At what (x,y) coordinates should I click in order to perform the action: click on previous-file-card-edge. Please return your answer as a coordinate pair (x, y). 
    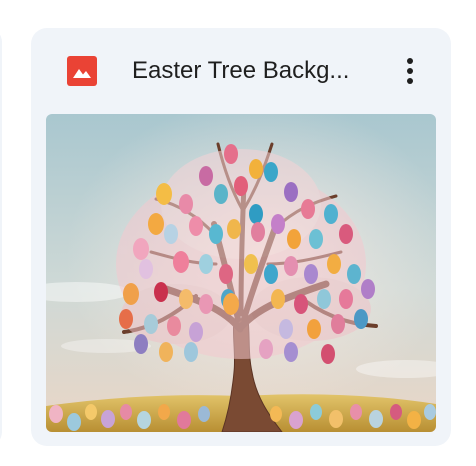
    Looking at the image, I should click on (1, 237).